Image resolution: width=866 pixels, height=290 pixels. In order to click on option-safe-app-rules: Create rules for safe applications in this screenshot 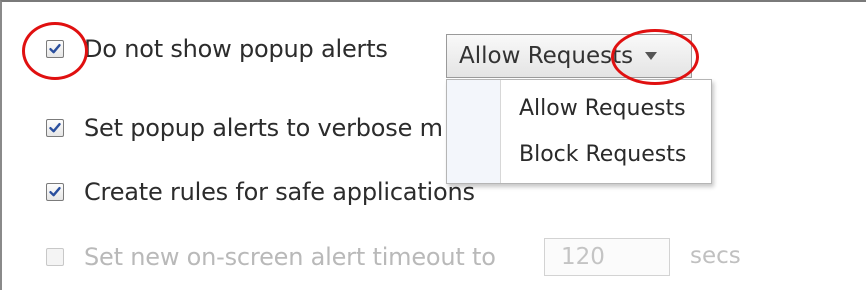, I will do `click(260, 192)`.